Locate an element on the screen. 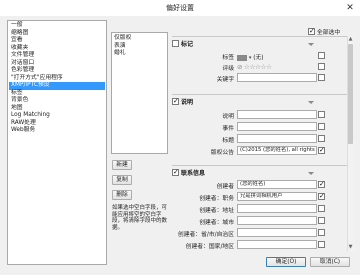  row-event: 事件 is located at coordinates (264, 127).